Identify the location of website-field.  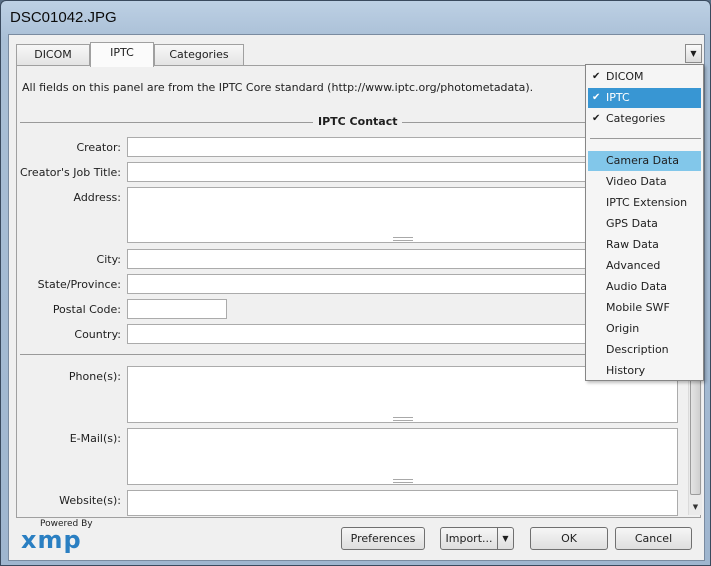
(402, 503).